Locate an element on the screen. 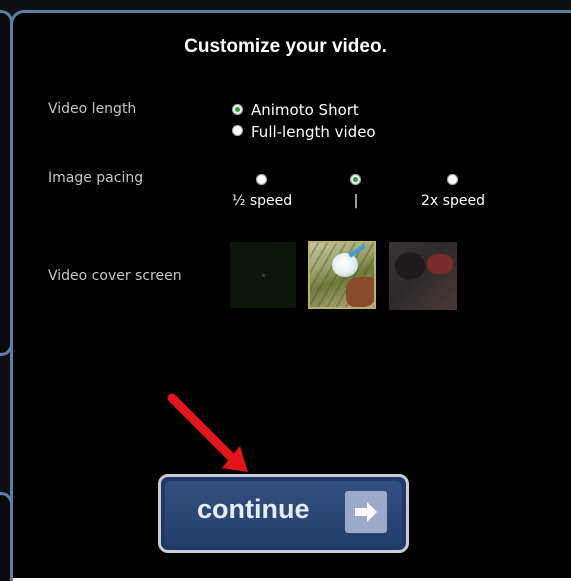 This screenshot has height=581, width=571. arrow-right-icon is located at coordinates (366, 512).